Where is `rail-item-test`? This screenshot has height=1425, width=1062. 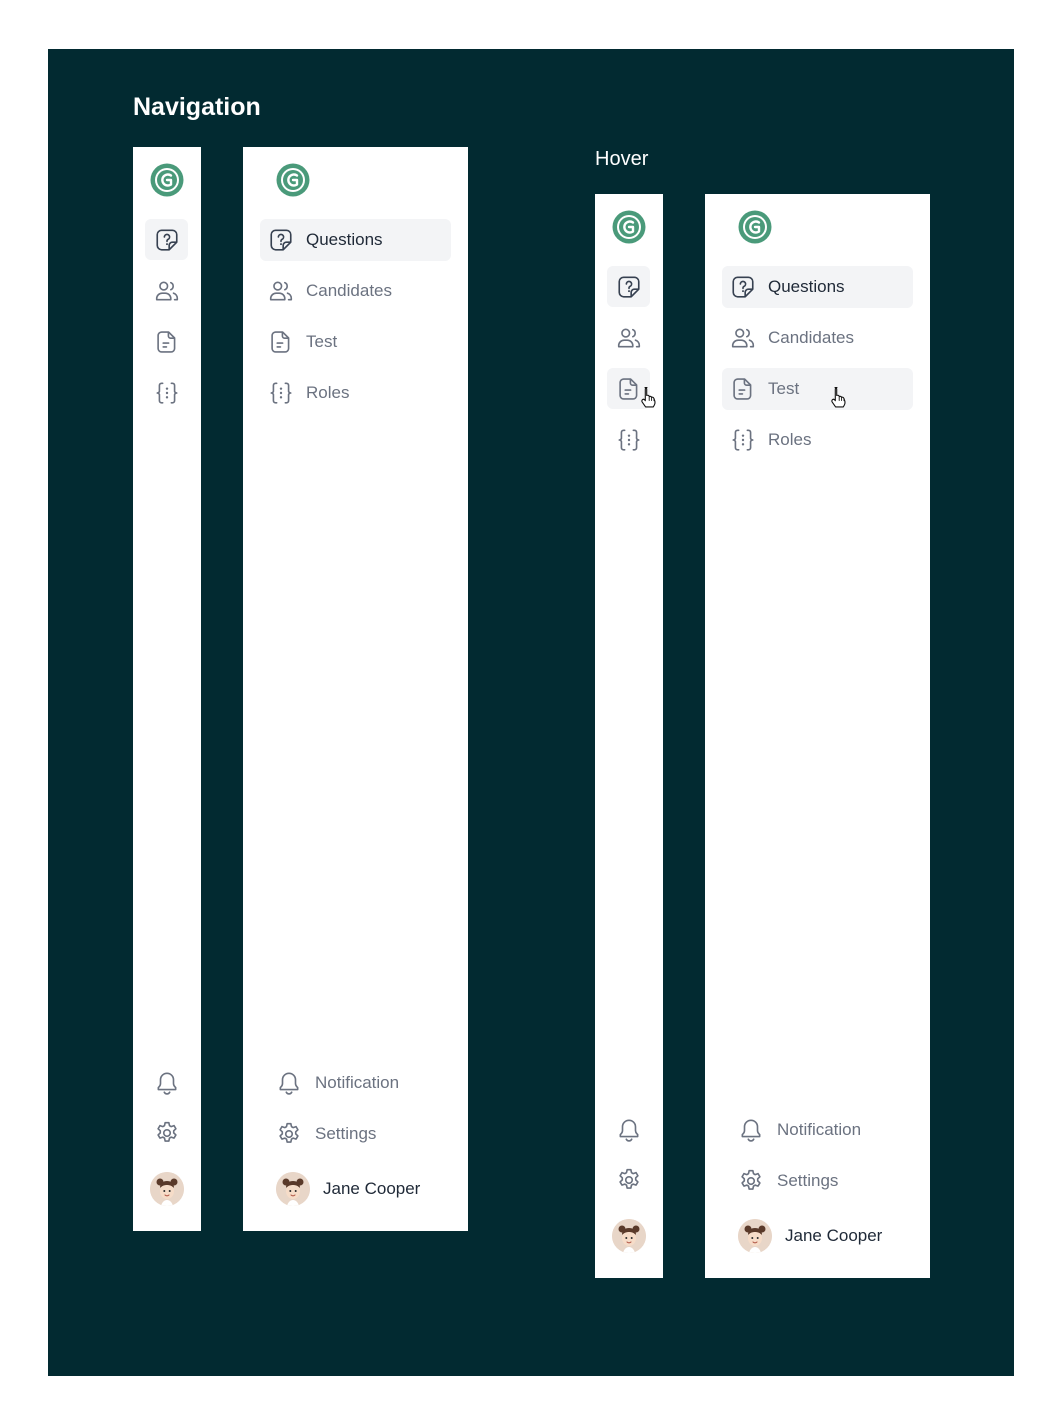 rail-item-test is located at coordinates (166, 341).